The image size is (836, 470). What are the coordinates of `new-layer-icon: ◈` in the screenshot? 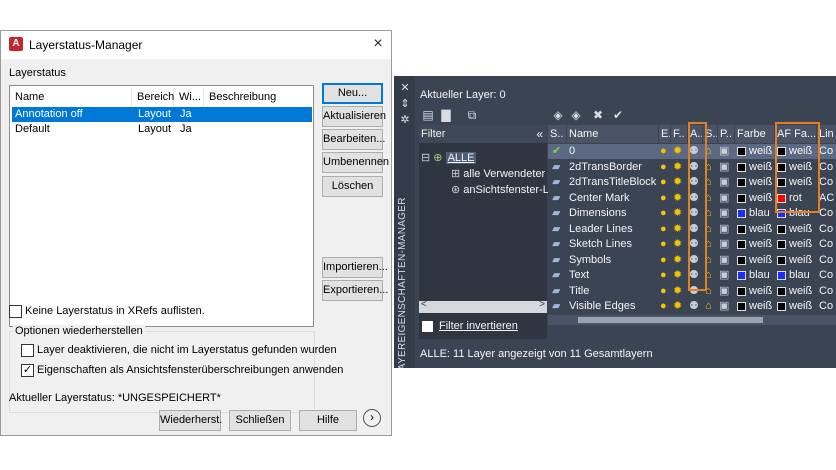 It's located at (558, 115).